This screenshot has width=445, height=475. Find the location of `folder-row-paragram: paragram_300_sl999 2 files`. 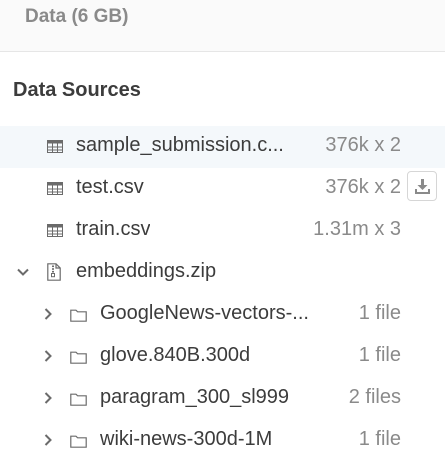

folder-row-paragram: paragram_300_sl999 2 files is located at coordinates (222, 399).